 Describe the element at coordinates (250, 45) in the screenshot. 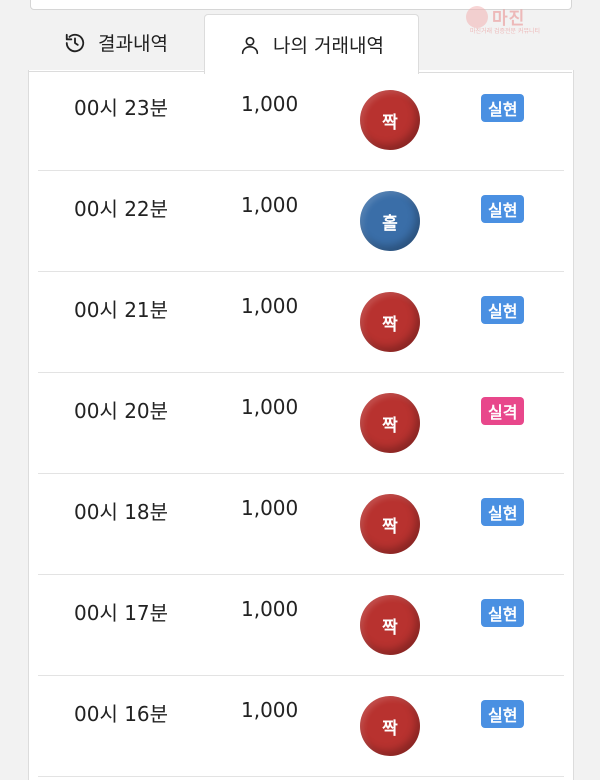

I see `user-icon` at that location.